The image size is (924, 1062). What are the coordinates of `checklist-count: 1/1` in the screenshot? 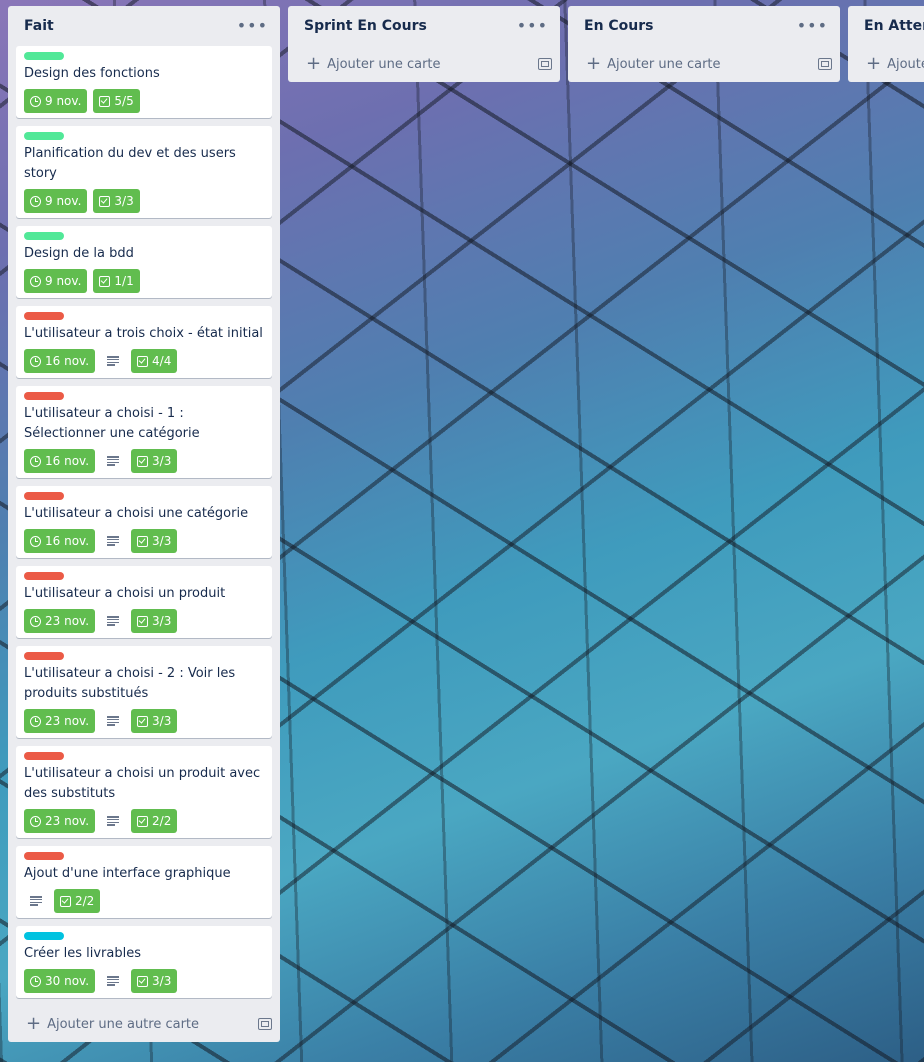 It's located at (124, 281).